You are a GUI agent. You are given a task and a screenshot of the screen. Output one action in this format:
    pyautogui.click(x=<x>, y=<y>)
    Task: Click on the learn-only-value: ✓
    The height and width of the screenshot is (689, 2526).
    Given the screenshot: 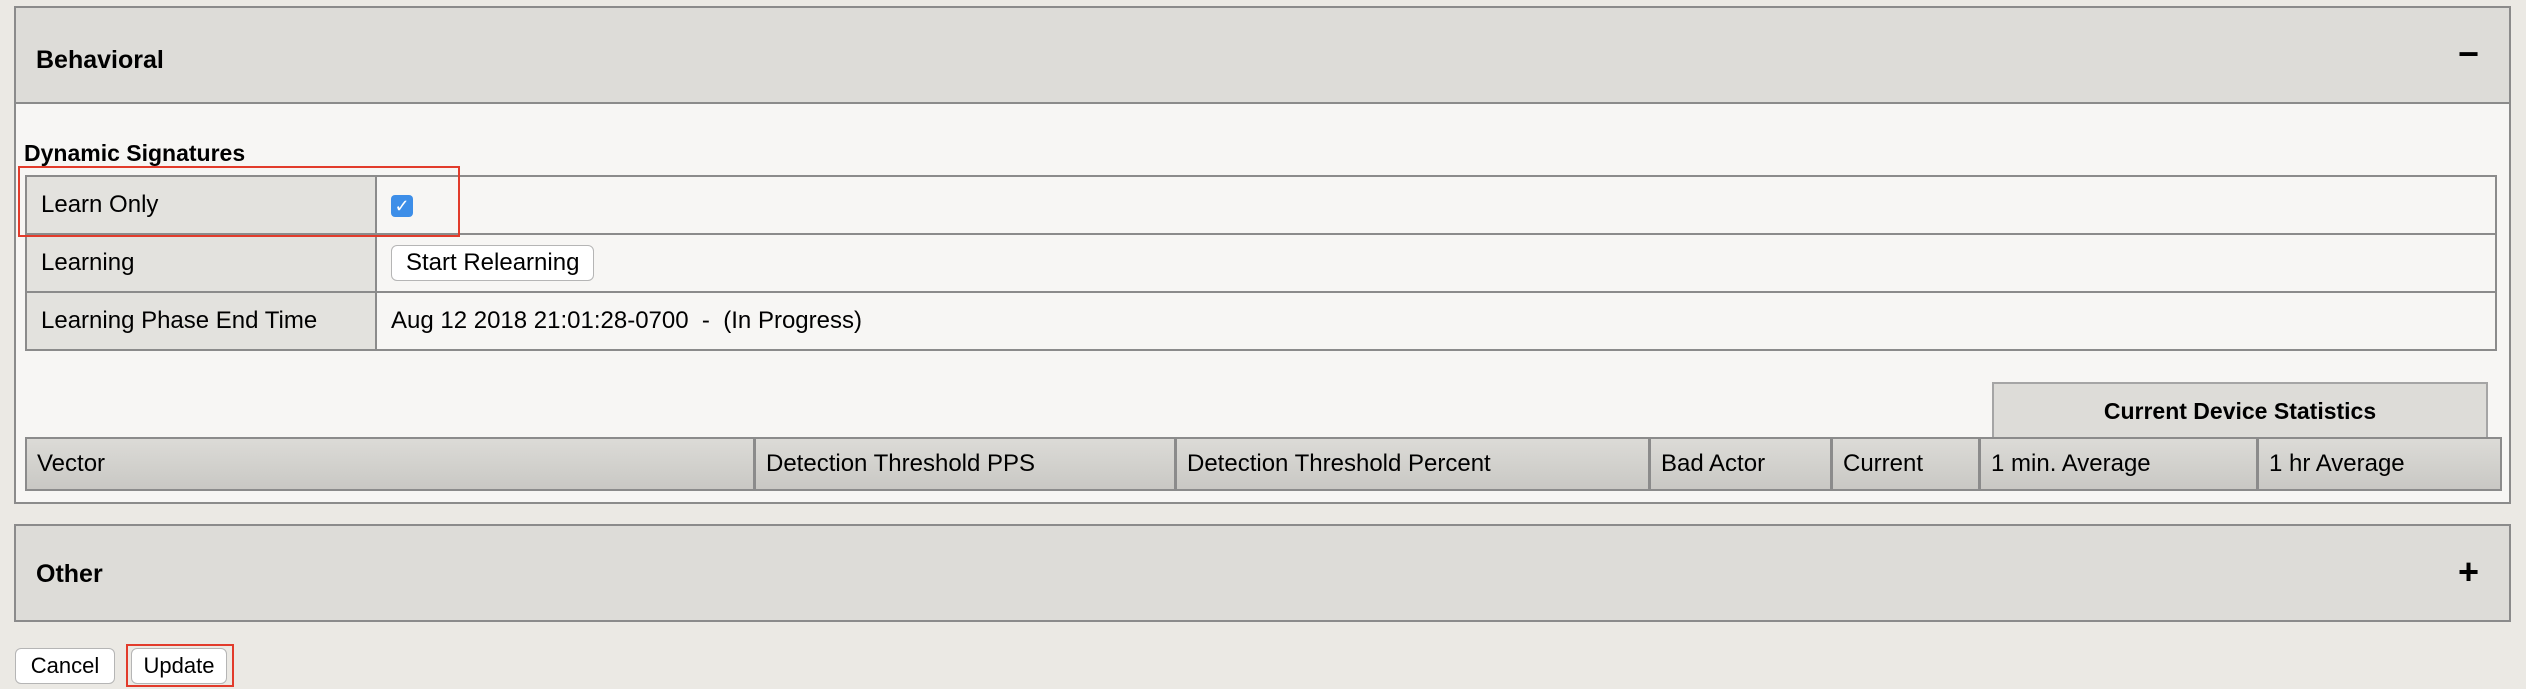 What is the action you would take?
    pyautogui.click(x=1436, y=205)
    